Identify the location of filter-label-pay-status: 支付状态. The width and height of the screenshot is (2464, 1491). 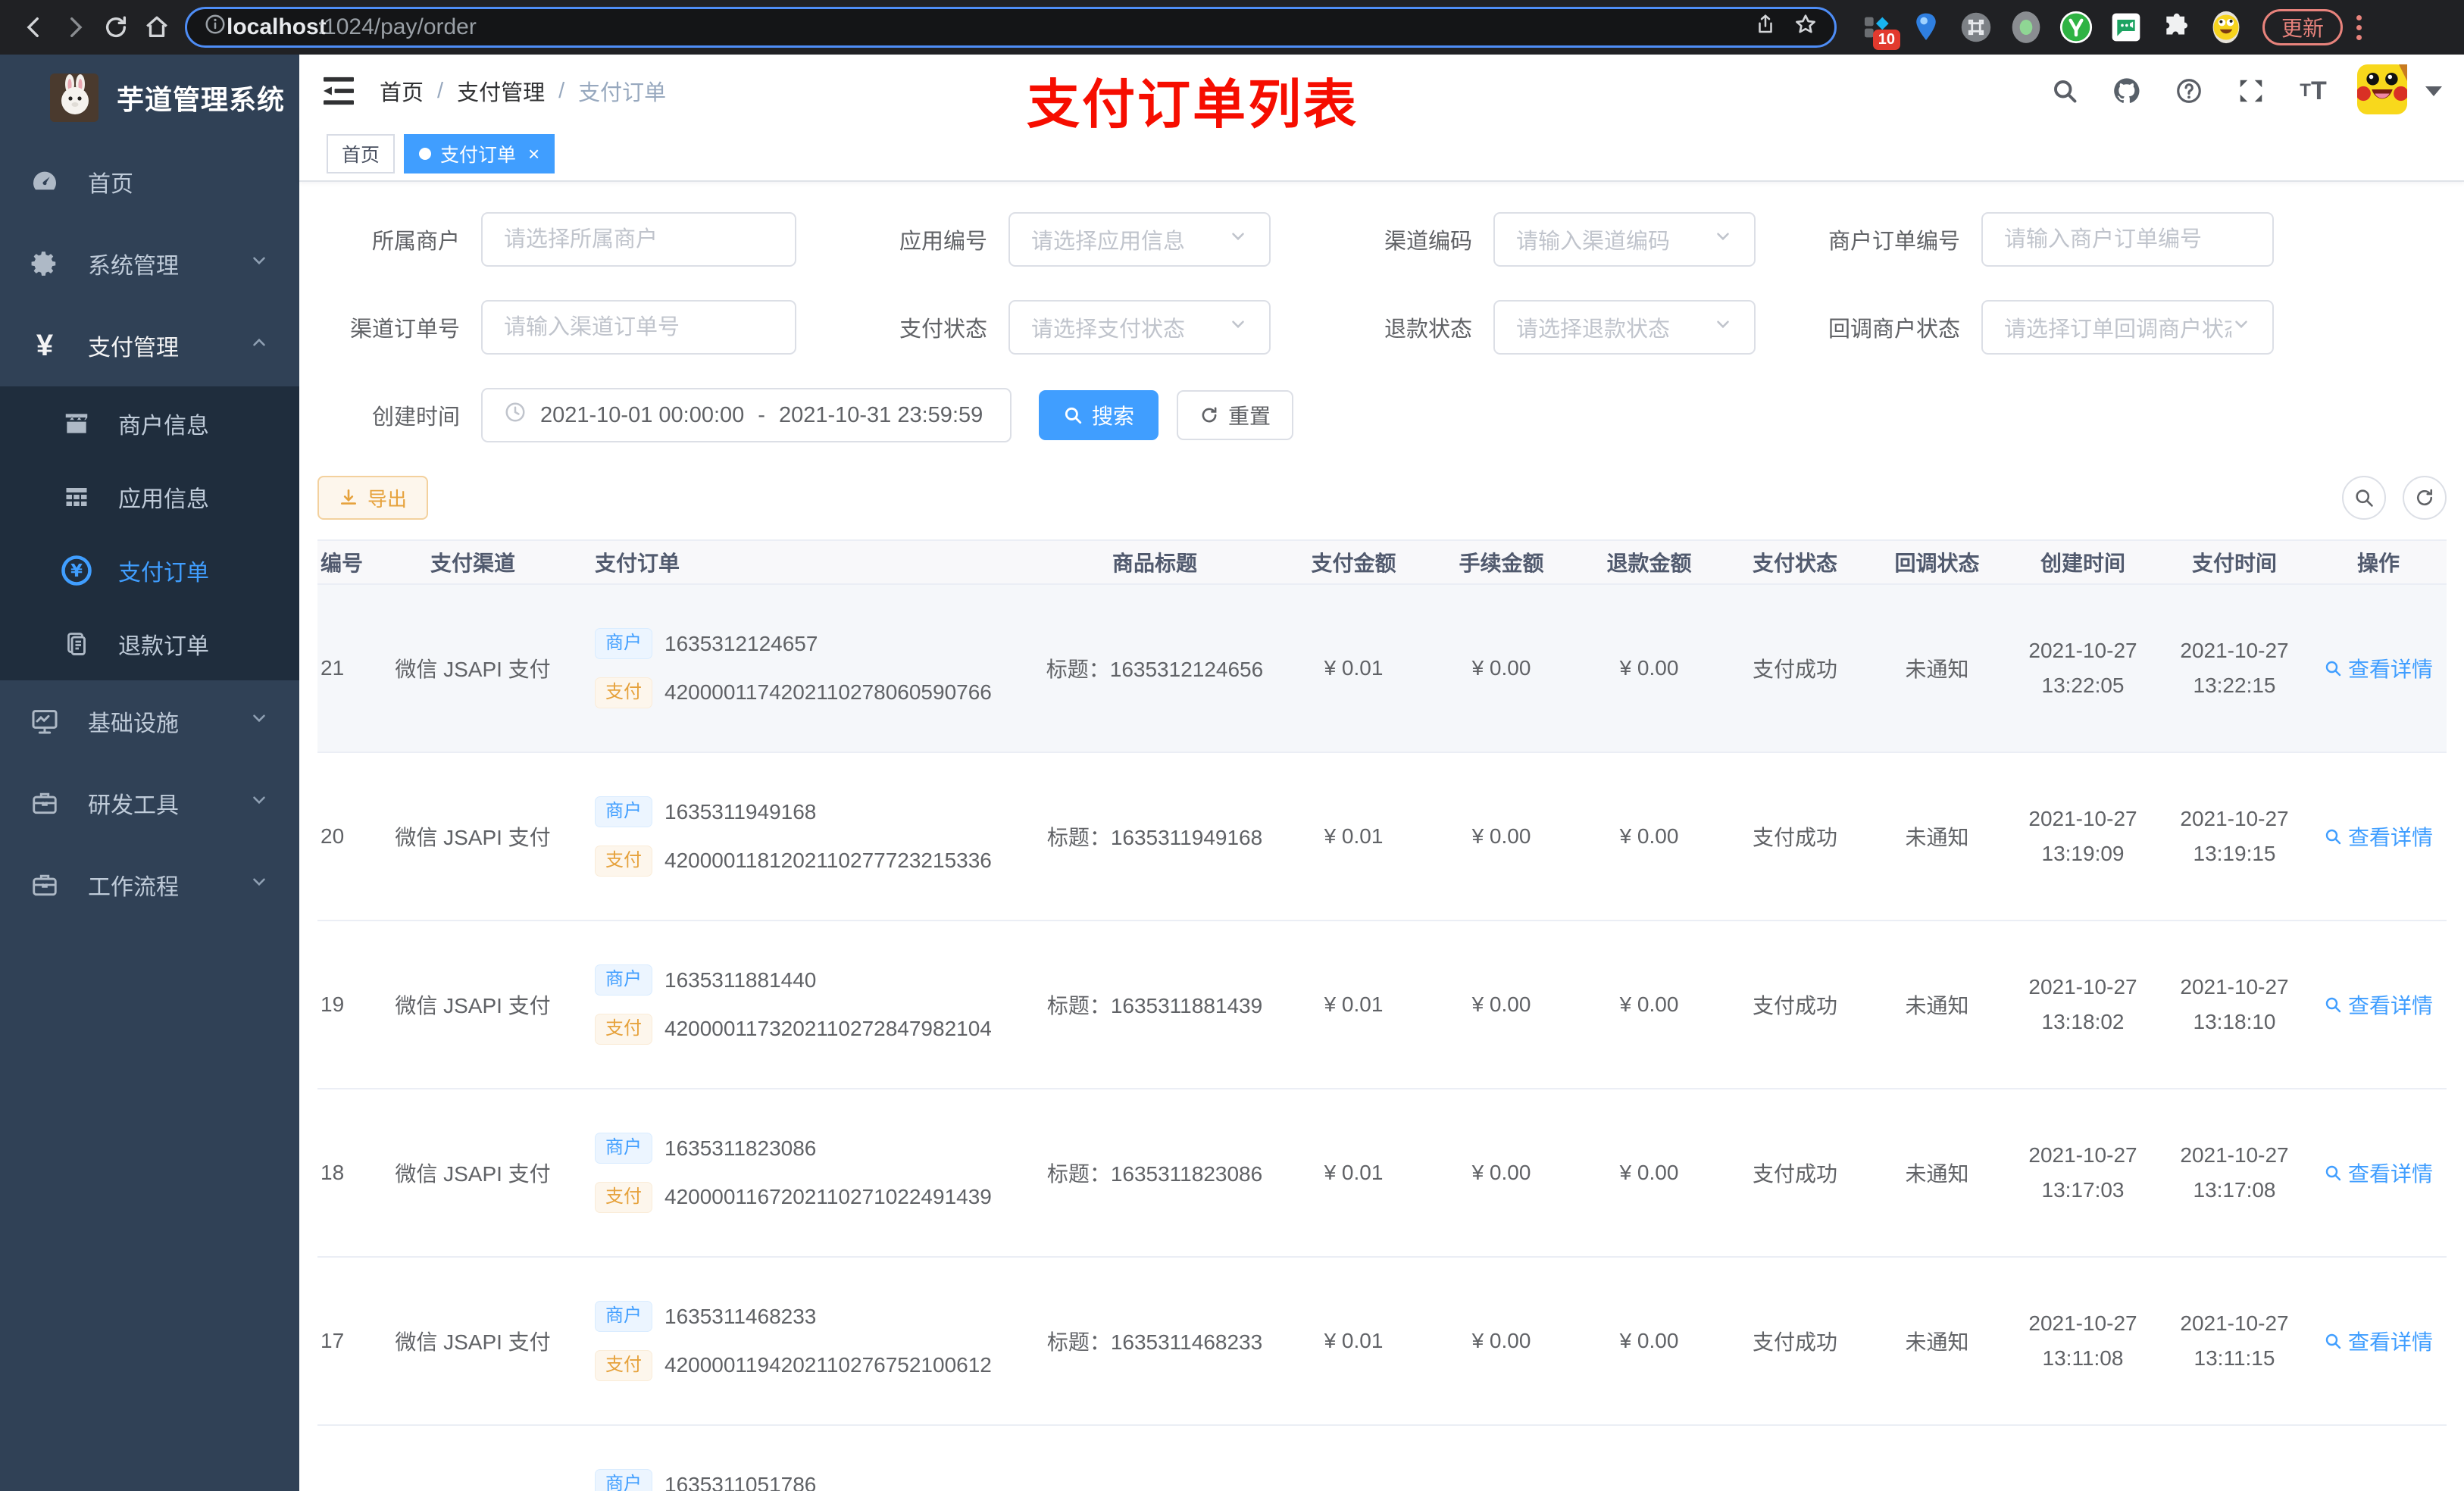
(943, 329).